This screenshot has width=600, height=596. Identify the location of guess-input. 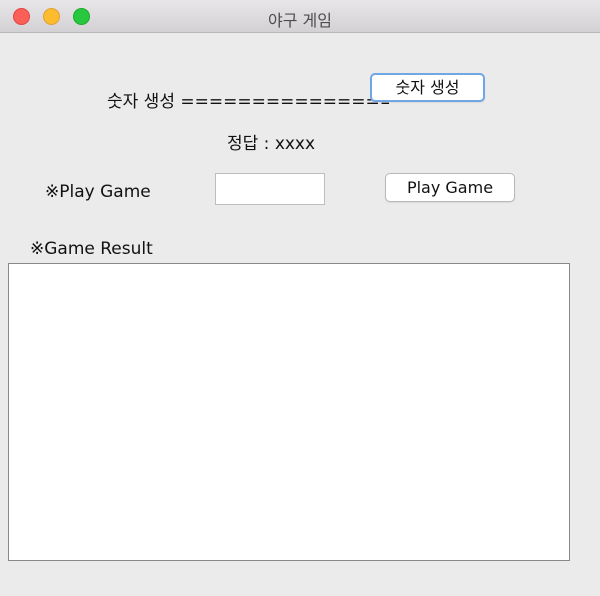
(270, 189).